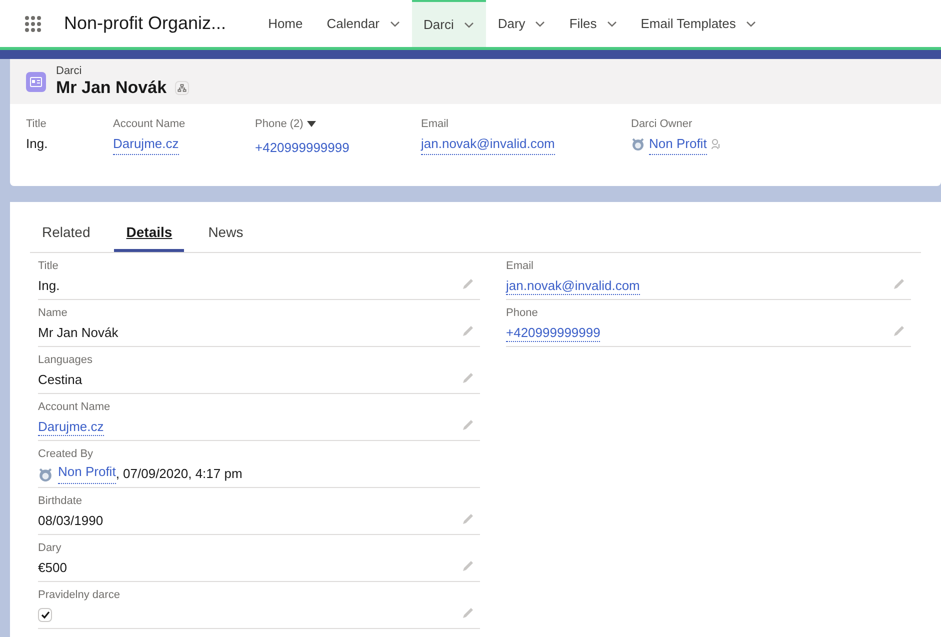 This screenshot has width=941, height=637. What do you see at coordinates (678, 144) in the screenshot?
I see `owner-link: Non Profit` at bounding box center [678, 144].